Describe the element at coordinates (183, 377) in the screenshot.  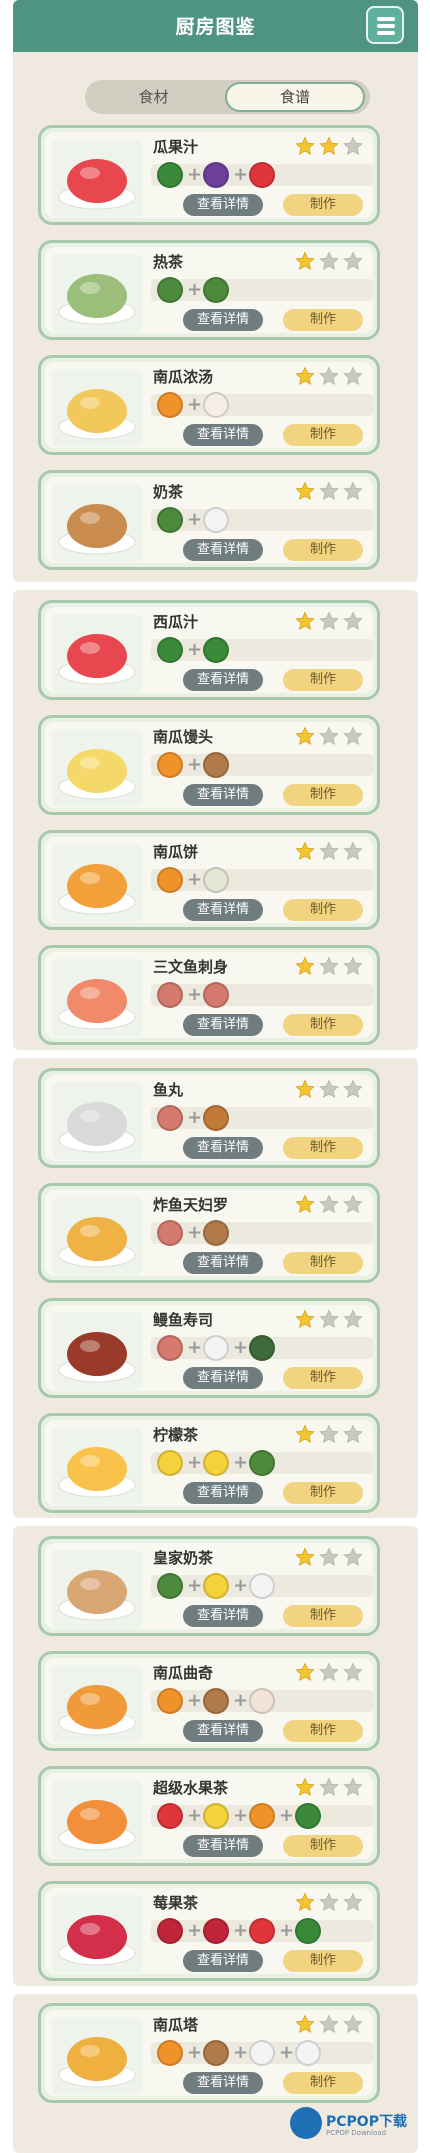
I see `recipe-name: 南瓜浓汤` at that location.